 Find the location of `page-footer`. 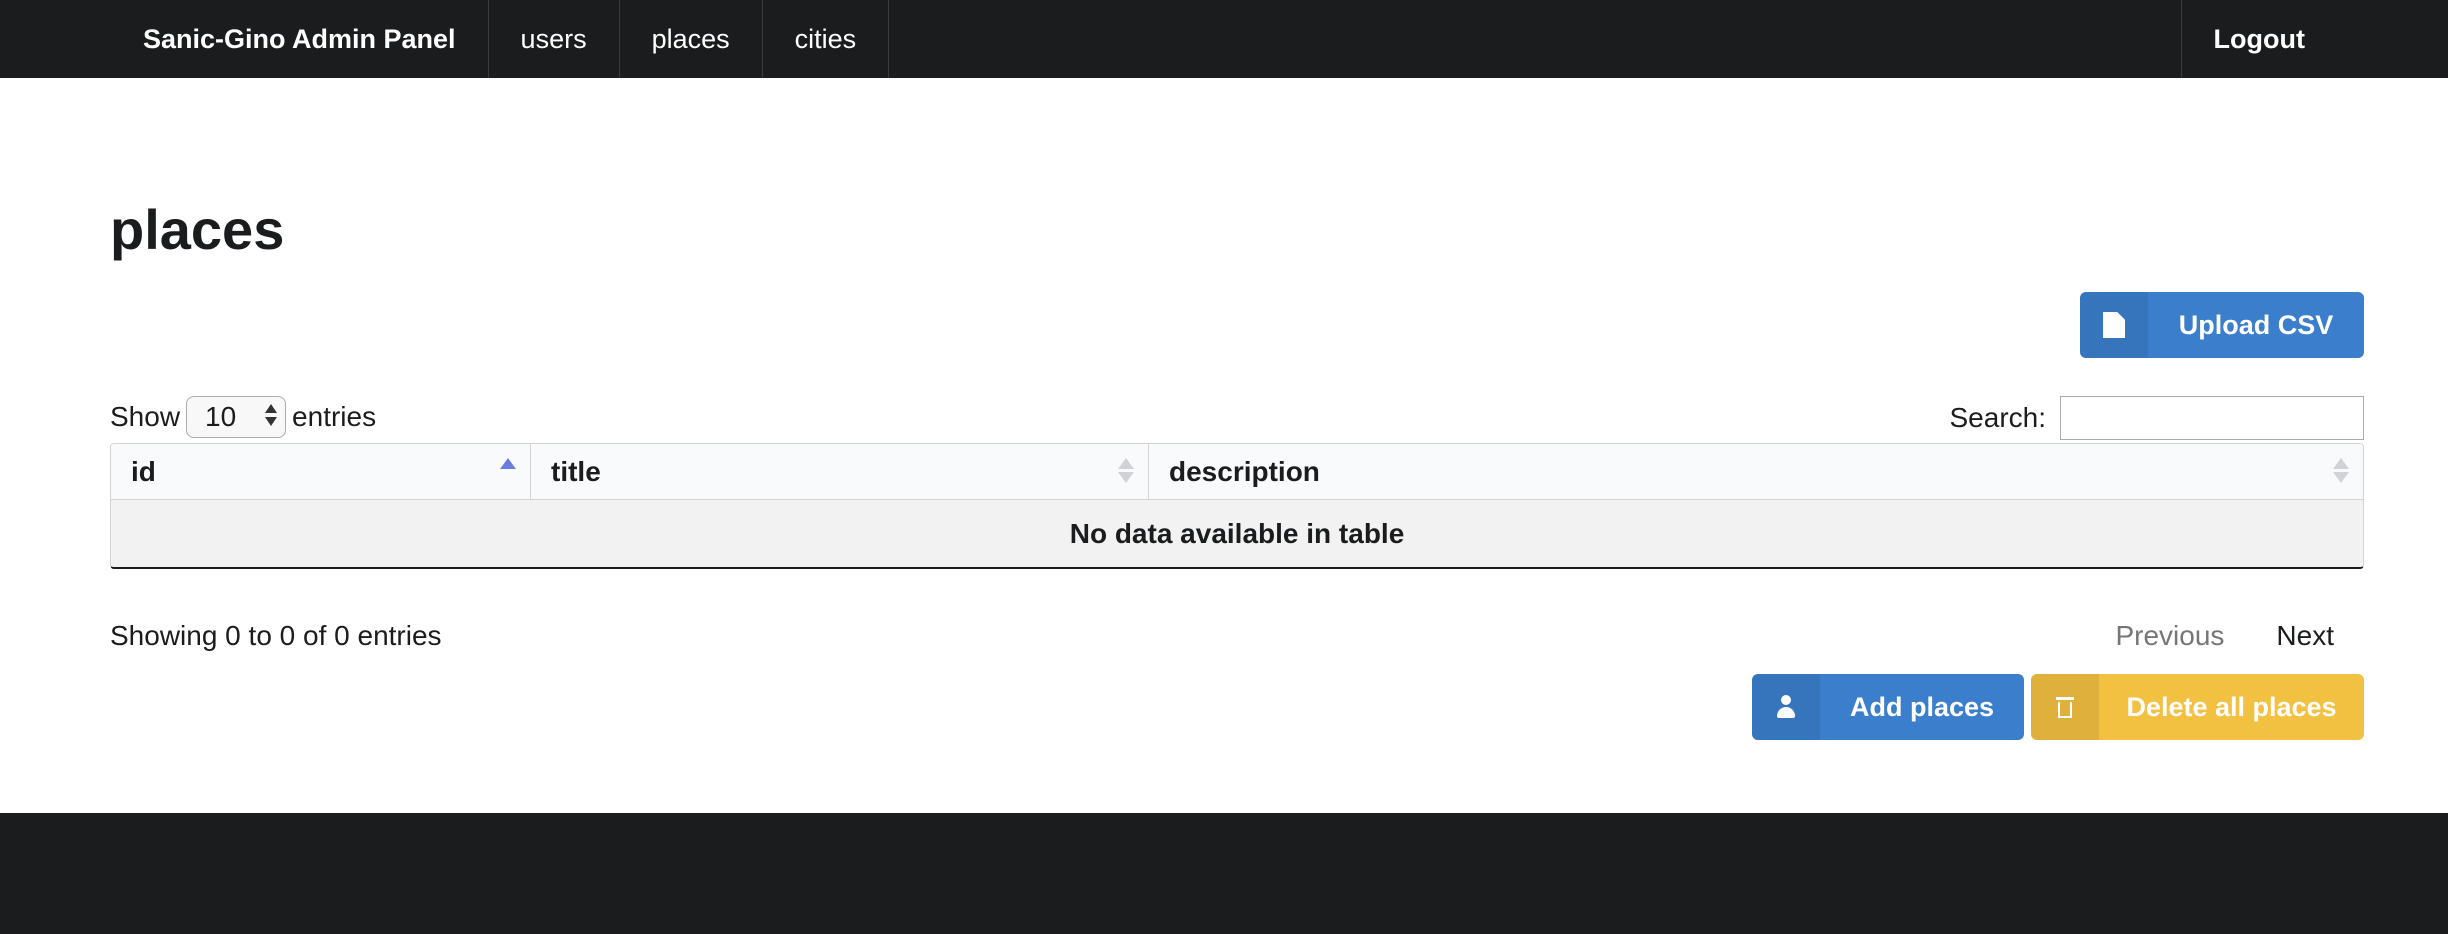

page-footer is located at coordinates (1224, 873).